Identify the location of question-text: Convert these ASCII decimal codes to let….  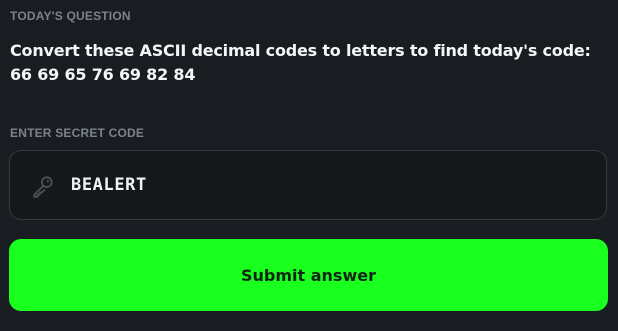
(300, 62).